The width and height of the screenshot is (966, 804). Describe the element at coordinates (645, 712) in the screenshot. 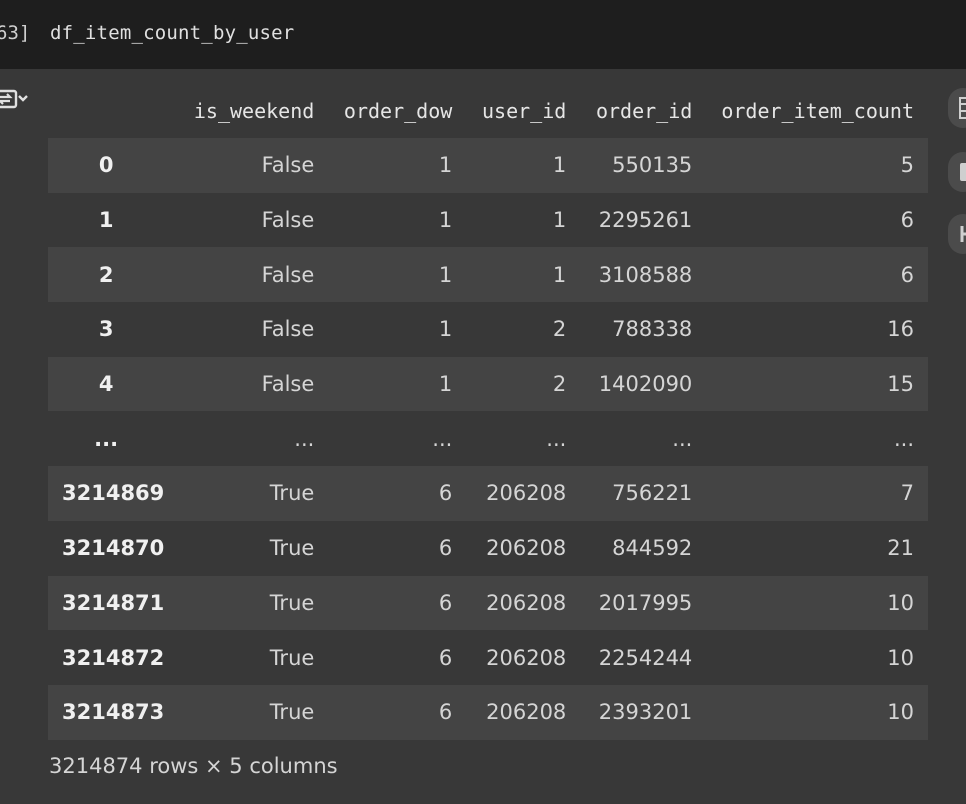

I see `table-cell: 2393201` at that location.